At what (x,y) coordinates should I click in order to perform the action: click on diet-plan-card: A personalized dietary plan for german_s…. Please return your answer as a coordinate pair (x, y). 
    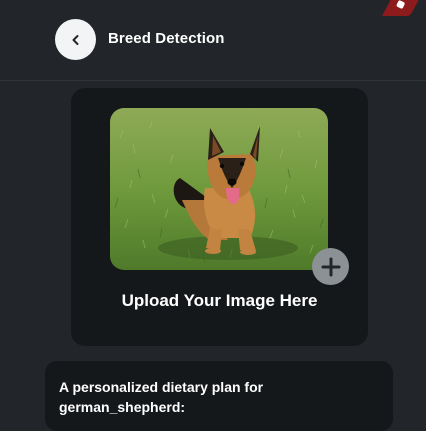
    Looking at the image, I should click on (219, 396).